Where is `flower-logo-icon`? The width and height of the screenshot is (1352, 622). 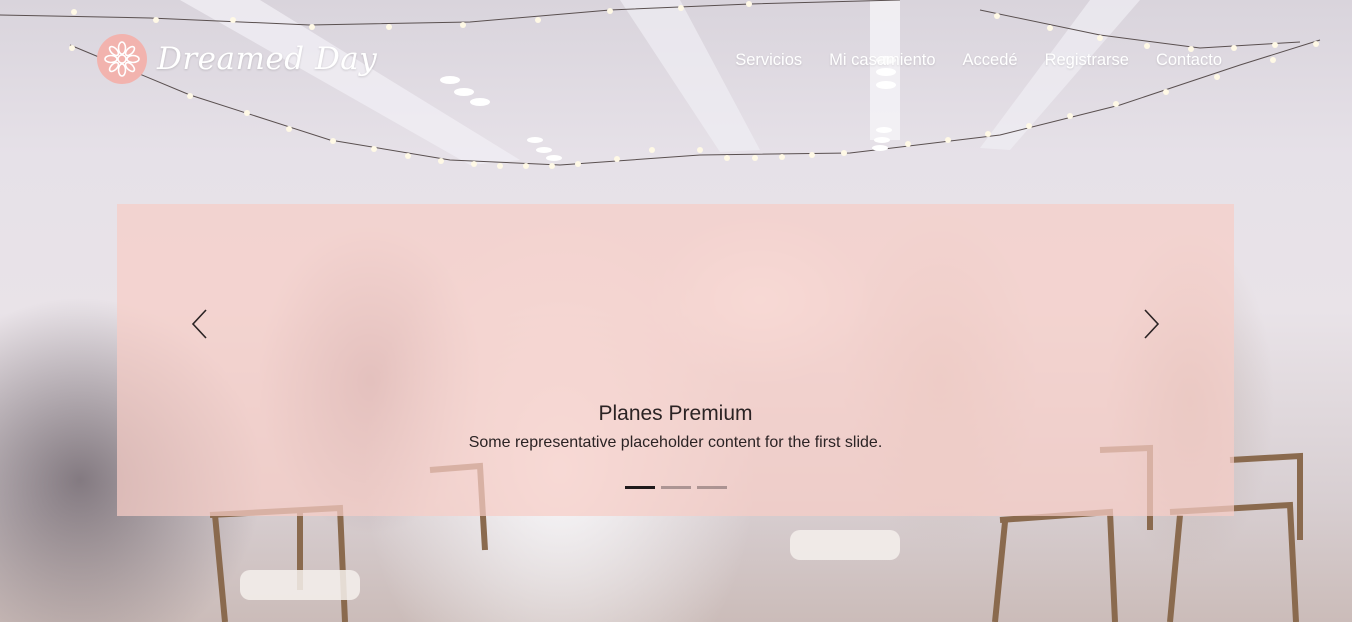
flower-logo-icon is located at coordinates (122, 59).